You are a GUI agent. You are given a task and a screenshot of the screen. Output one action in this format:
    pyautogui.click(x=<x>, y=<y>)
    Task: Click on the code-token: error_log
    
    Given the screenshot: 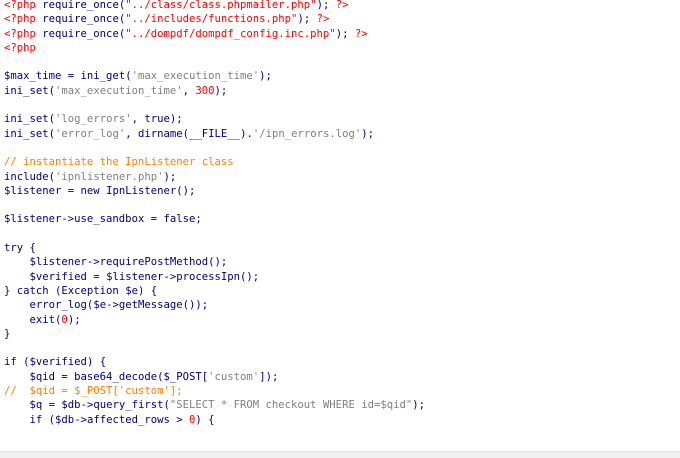 What is the action you would take?
    pyautogui.click(x=58, y=305)
    